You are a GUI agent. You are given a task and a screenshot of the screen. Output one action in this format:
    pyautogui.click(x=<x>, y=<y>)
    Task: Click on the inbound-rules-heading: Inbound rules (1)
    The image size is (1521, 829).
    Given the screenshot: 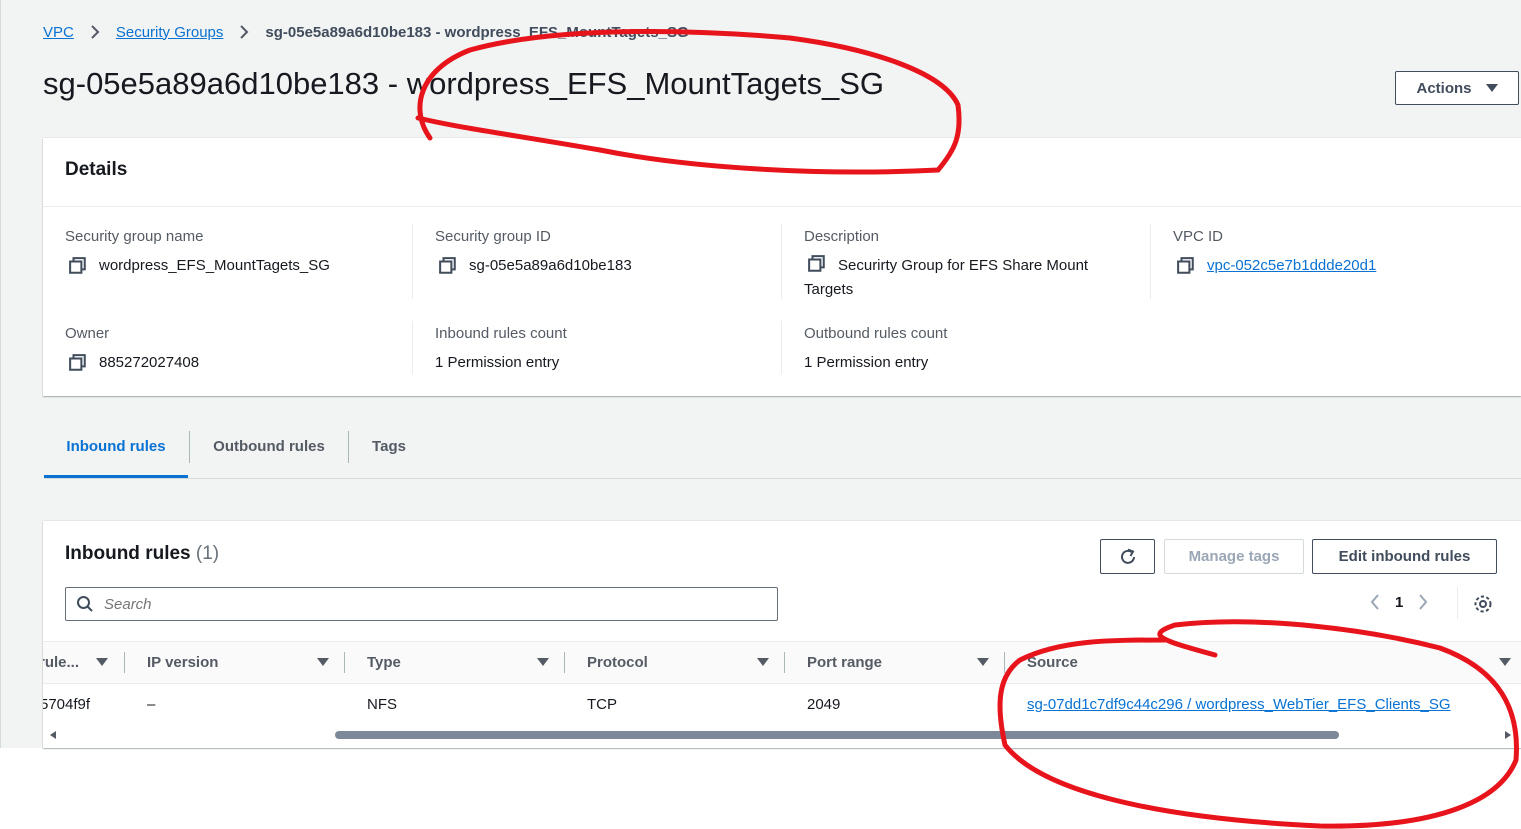 What is the action you would take?
    pyautogui.click(x=142, y=554)
    